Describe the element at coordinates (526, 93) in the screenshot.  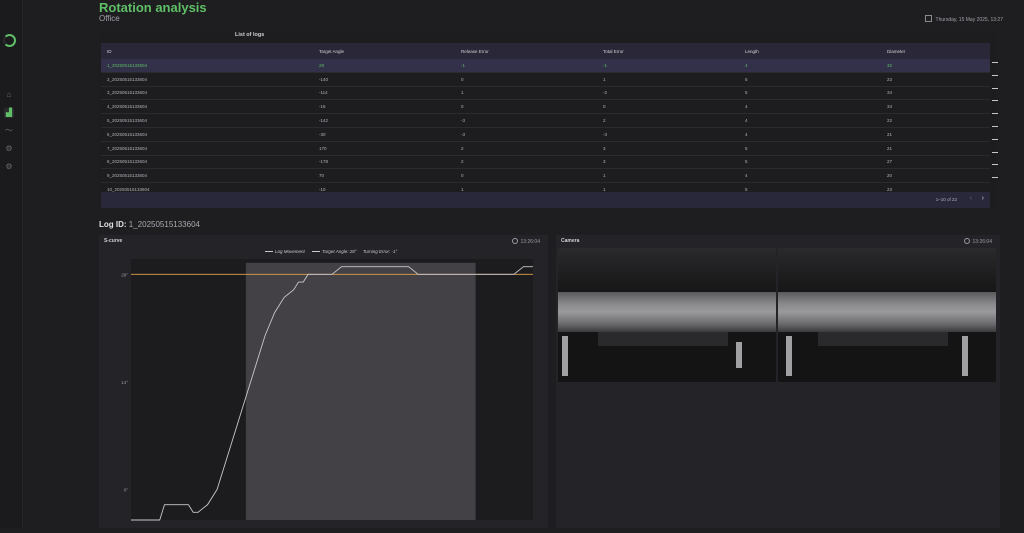
I see `cell-release-error: 1` at that location.